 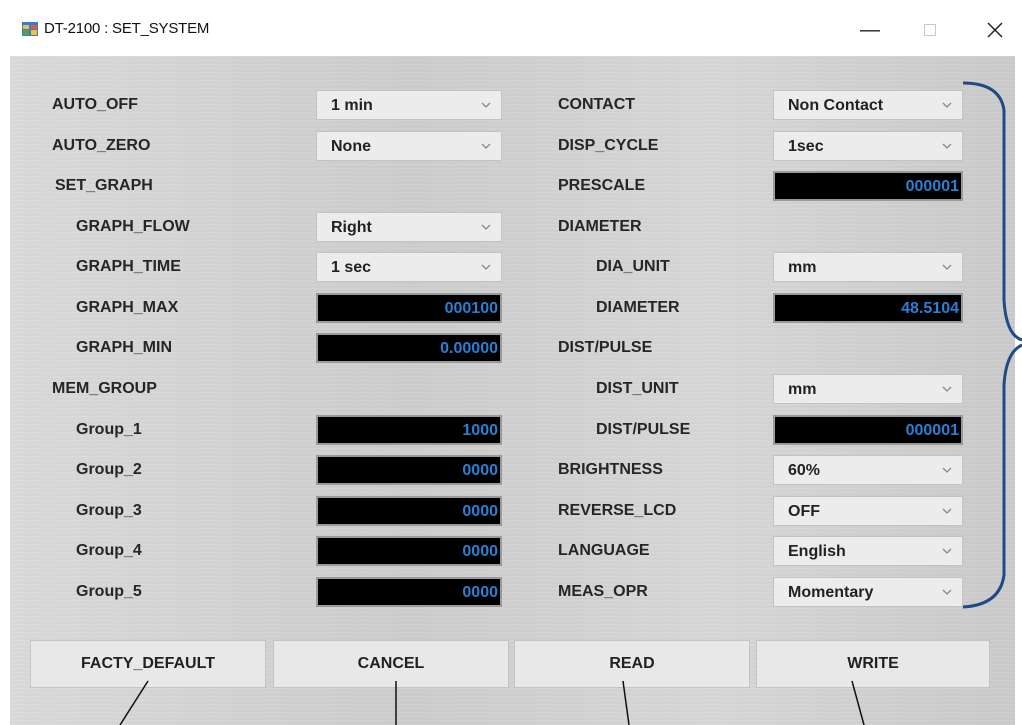 What do you see at coordinates (109, 510) in the screenshot?
I see `group-3-label: Group_3` at bounding box center [109, 510].